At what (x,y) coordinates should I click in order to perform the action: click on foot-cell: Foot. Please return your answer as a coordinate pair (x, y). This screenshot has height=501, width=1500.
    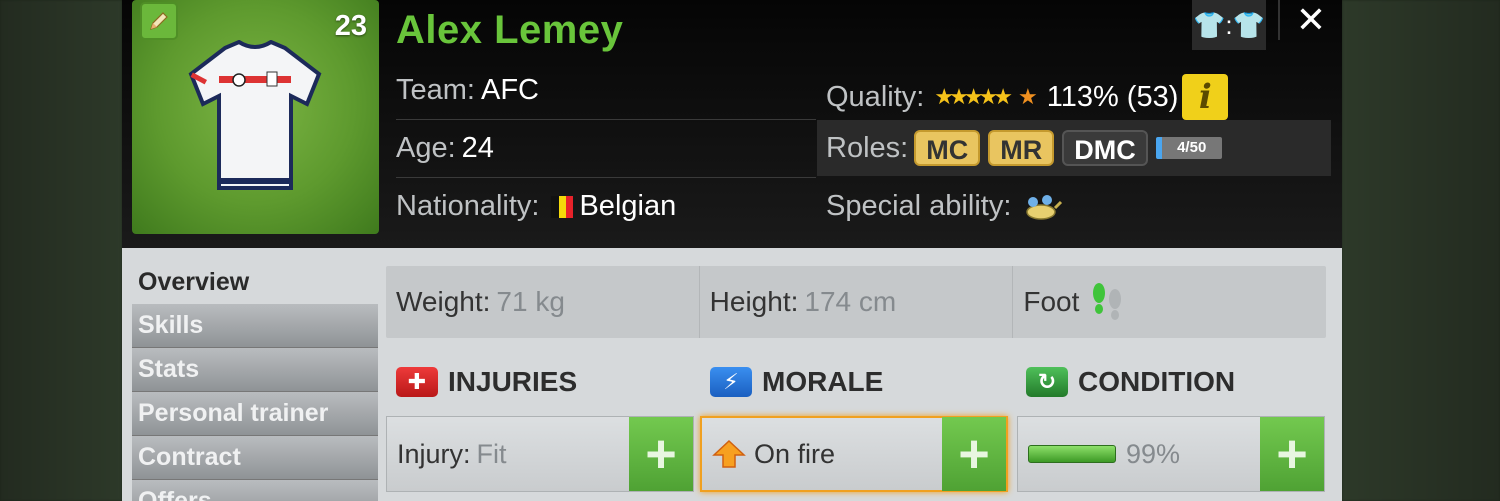
    Looking at the image, I should click on (1169, 302).